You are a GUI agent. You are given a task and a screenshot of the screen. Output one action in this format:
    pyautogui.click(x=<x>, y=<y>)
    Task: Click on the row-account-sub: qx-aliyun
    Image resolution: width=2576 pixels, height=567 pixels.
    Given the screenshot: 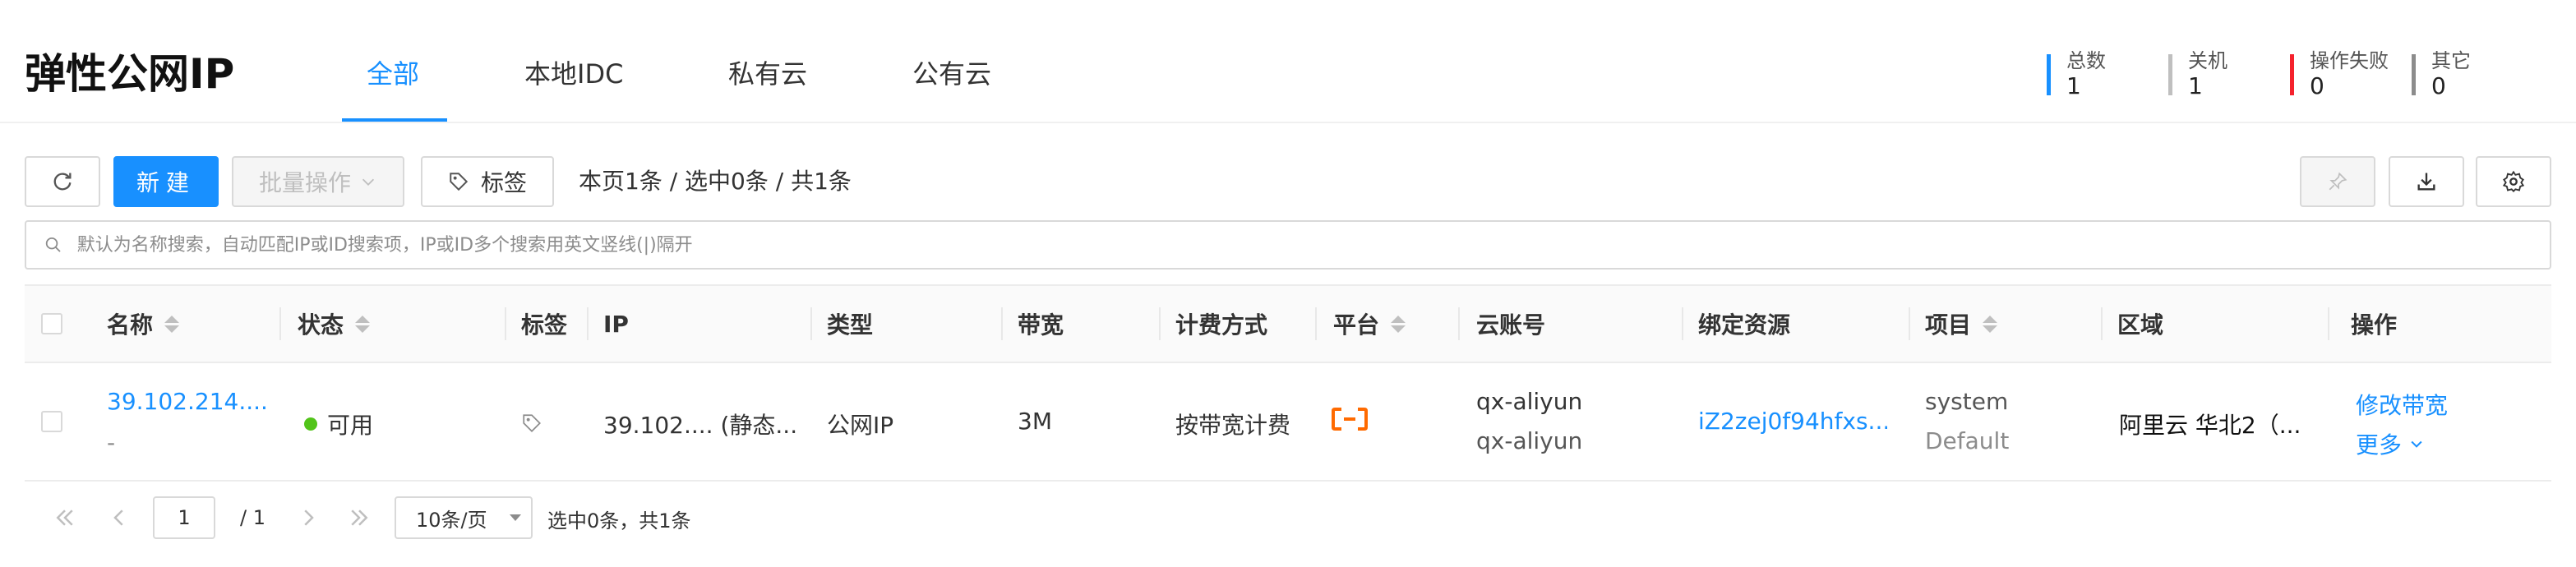 What is the action you would take?
    pyautogui.click(x=1530, y=441)
    